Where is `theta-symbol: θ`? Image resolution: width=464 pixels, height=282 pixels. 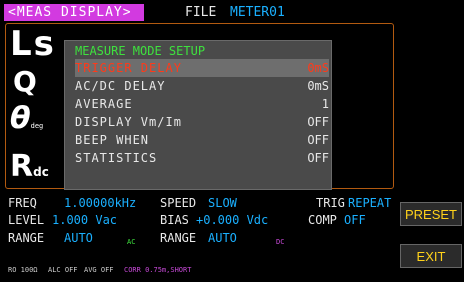 theta-symbol: θ is located at coordinates (20, 118).